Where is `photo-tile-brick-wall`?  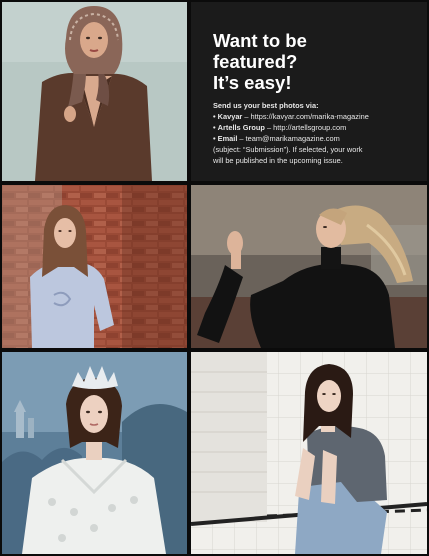 photo-tile-brick-wall is located at coordinates (94, 266).